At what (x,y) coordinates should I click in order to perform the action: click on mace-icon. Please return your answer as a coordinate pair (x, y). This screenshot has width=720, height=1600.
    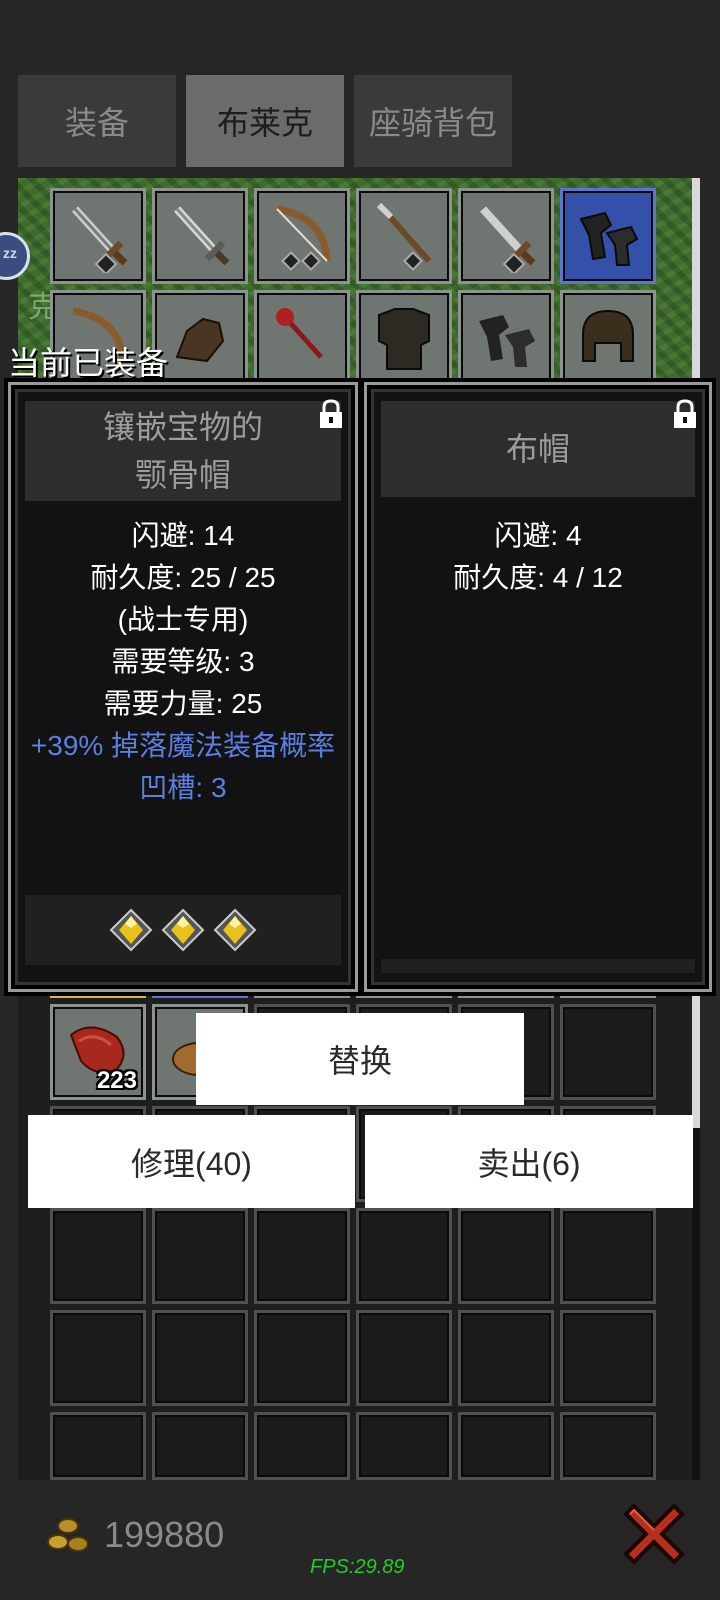
    Looking at the image, I should click on (299, 333).